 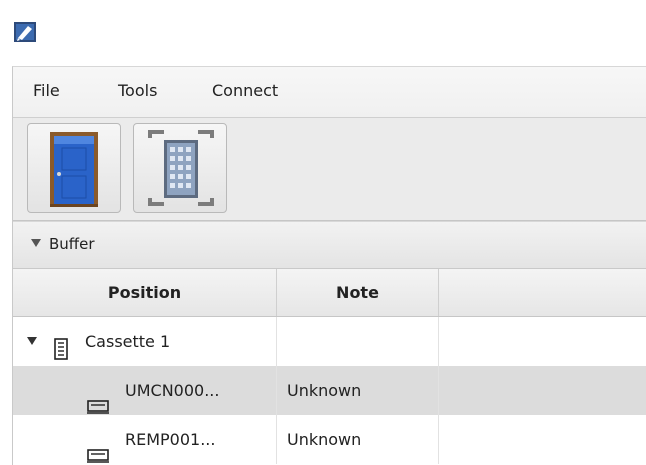 I want to click on column-header-filler, so click(x=542, y=292).